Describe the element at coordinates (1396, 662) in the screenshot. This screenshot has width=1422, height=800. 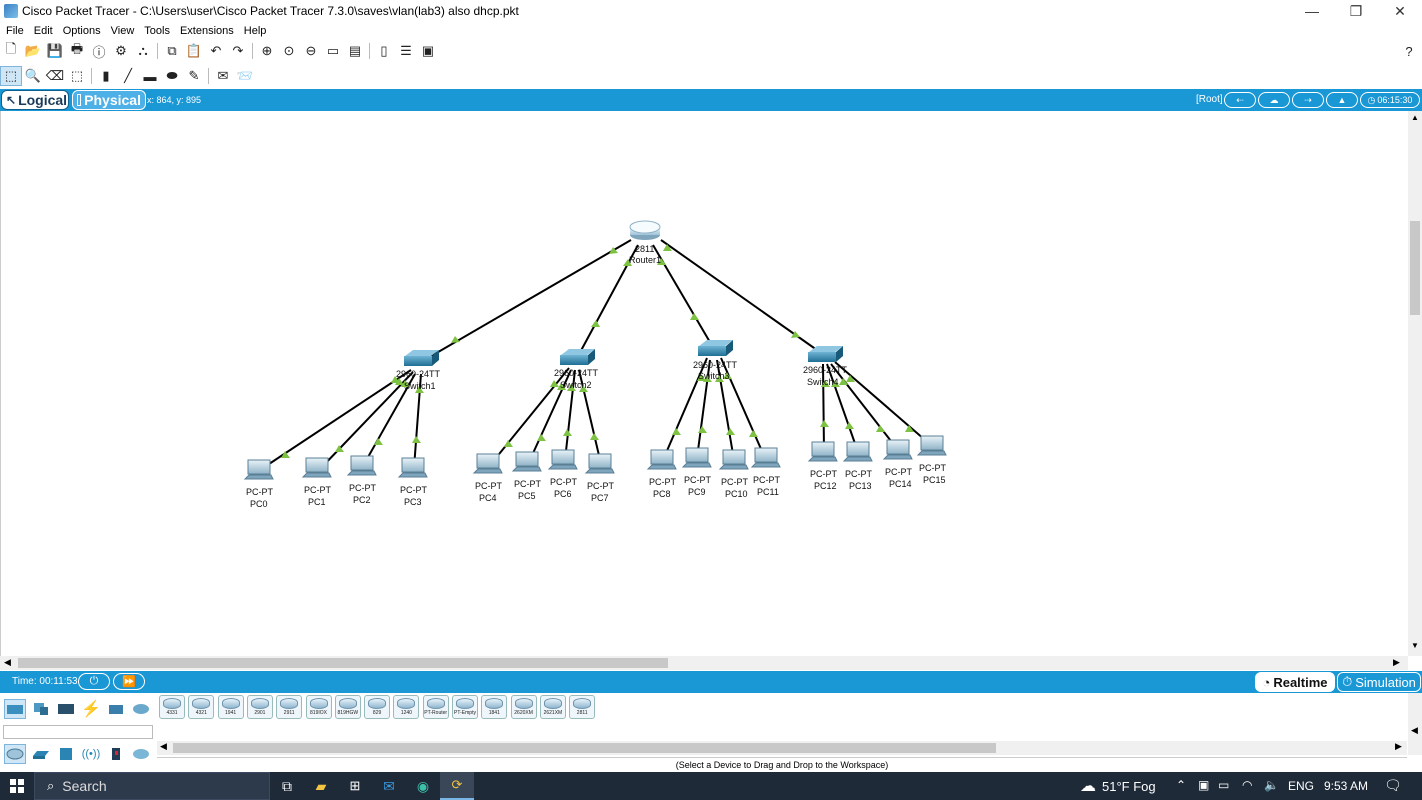
I see `scroll-right-icon: ▶` at that location.